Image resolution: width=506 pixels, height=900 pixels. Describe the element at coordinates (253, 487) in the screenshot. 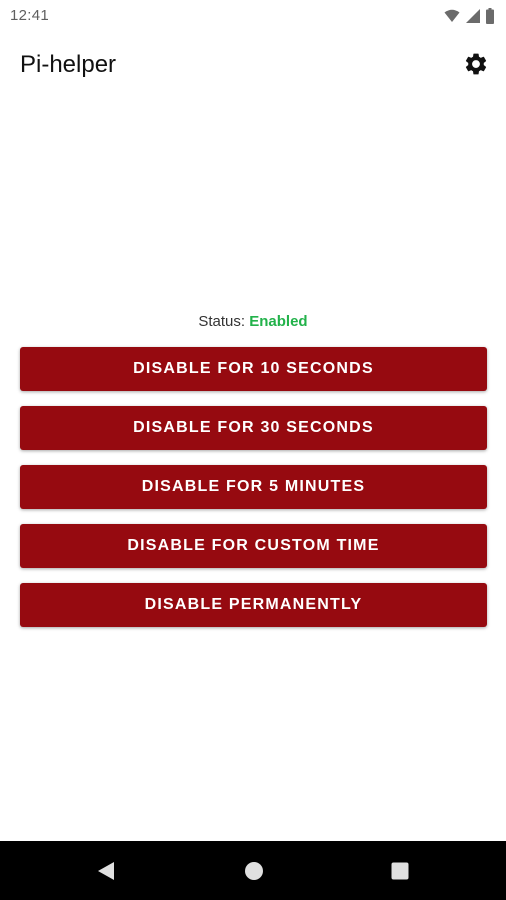

I see `disable-5-minutes-button: DISABLE FOR 5 MINUTES` at that location.